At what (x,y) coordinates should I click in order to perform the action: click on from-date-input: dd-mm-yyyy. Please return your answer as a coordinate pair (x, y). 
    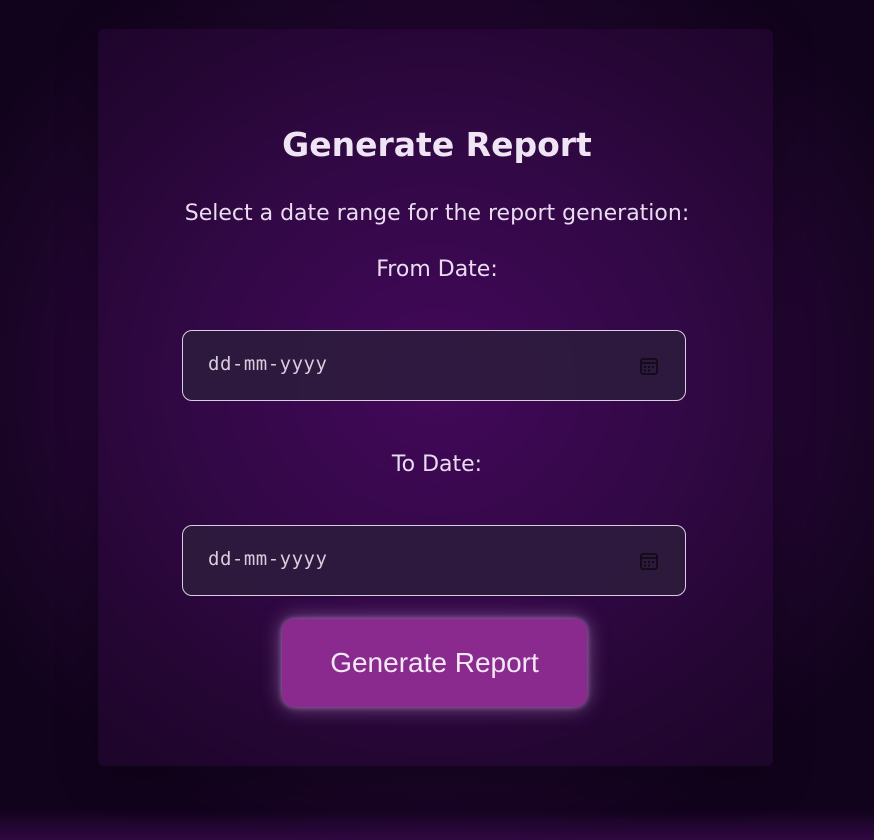
    Looking at the image, I should click on (434, 365).